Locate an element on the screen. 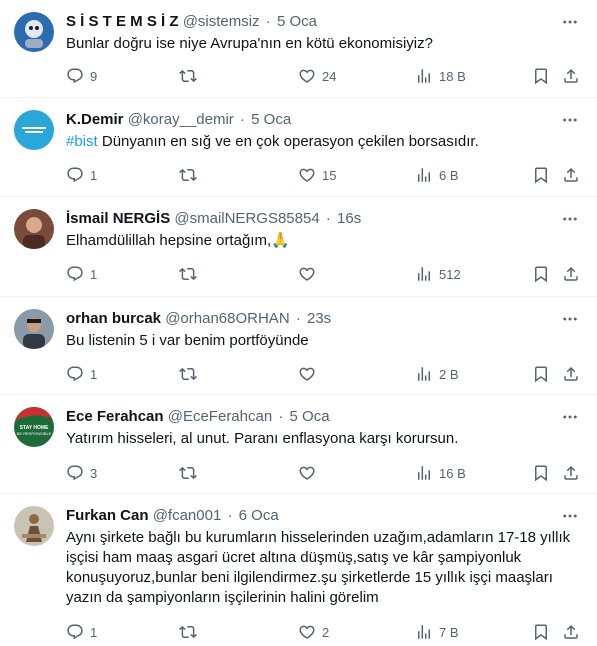  tweet-header: Furkan Can @fcan001 · 6 Oca is located at coordinates (306, 516).